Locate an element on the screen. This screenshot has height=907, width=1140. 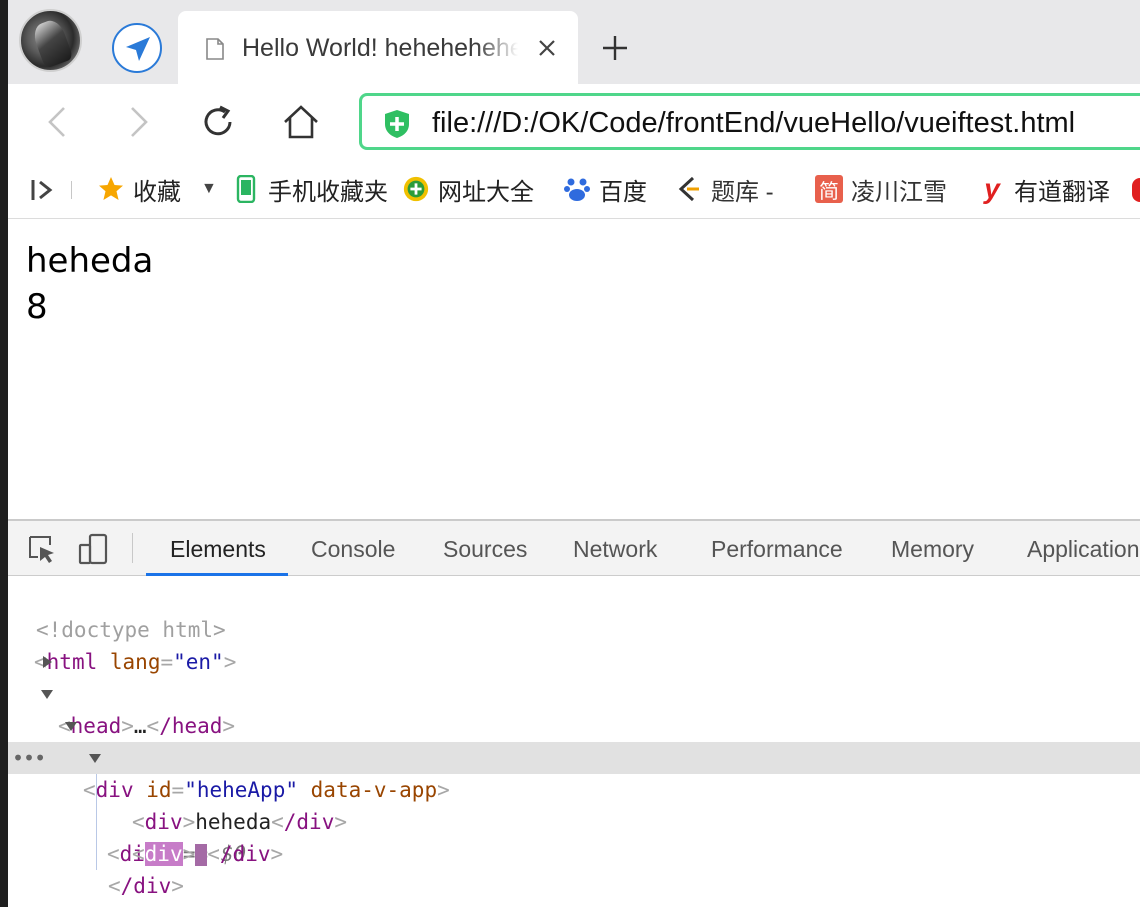
new-tab-icon is located at coordinates (615, 48).